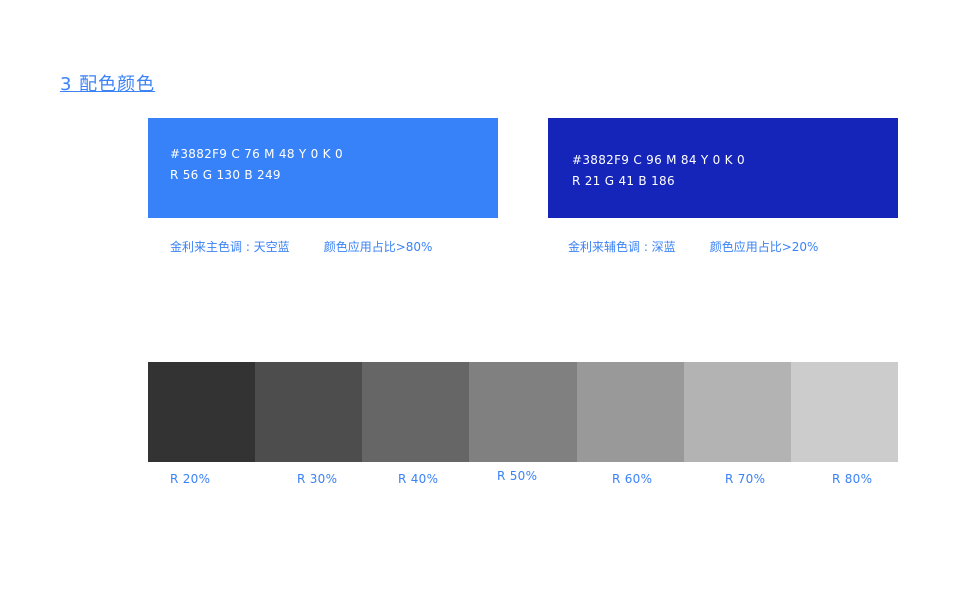 Image resolution: width=960 pixels, height=600 pixels. Describe the element at coordinates (230, 247) in the screenshot. I see `primary-color-name: 金利来主色调 : 天空蓝` at that location.